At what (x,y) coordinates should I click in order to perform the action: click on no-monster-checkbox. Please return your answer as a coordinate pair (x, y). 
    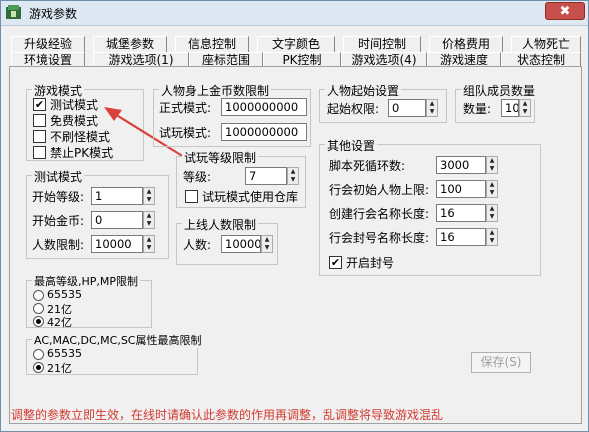
    Looking at the image, I should click on (39, 136).